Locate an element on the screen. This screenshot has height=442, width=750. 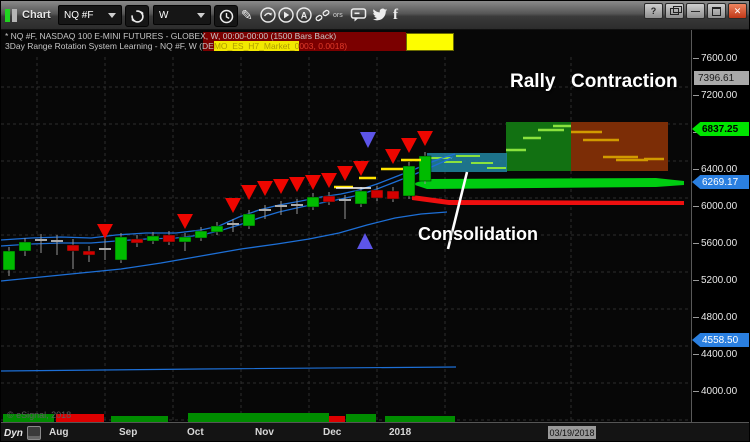
pencil-icon: ✎ is located at coordinates (247, 14).